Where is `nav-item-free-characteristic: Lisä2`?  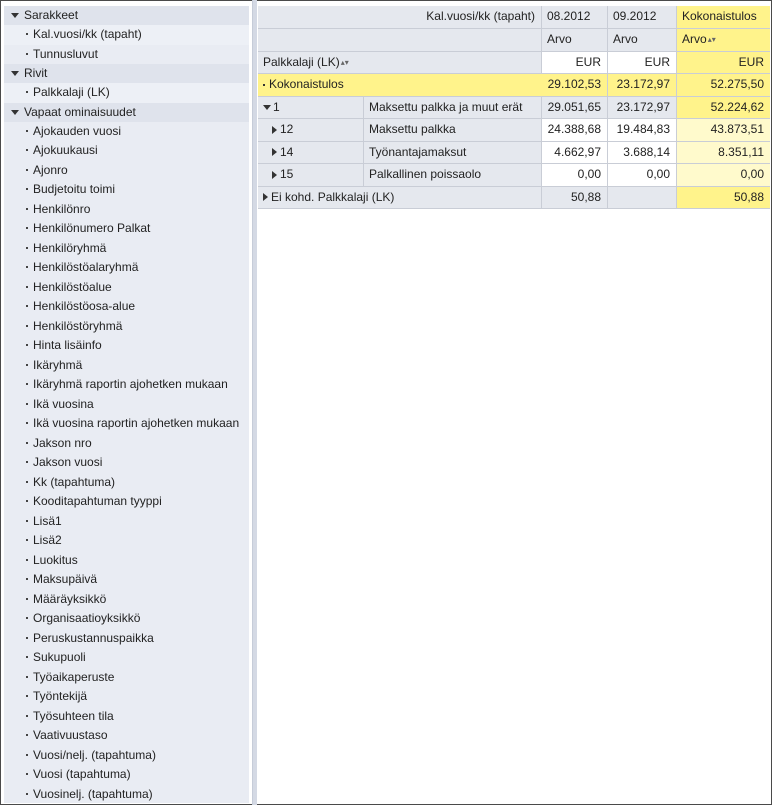 nav-item-free-characteristic: Lisä2 is located at coordinates (126, 541).